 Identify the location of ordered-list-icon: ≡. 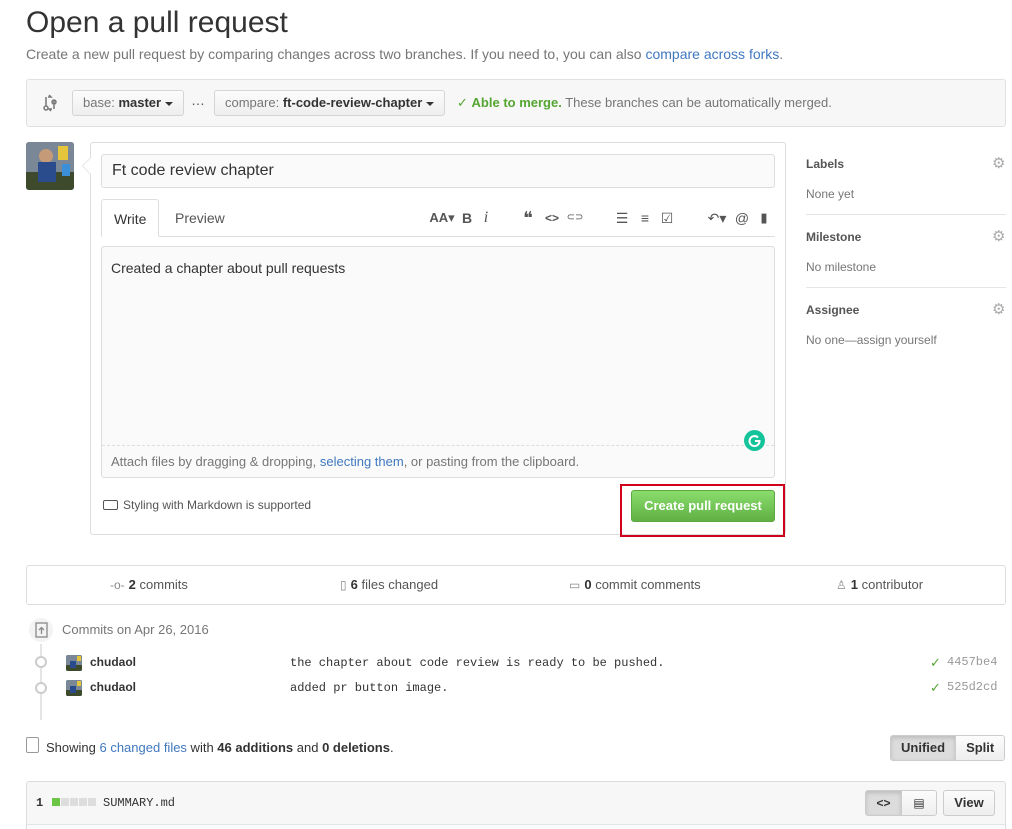
(645, 218).